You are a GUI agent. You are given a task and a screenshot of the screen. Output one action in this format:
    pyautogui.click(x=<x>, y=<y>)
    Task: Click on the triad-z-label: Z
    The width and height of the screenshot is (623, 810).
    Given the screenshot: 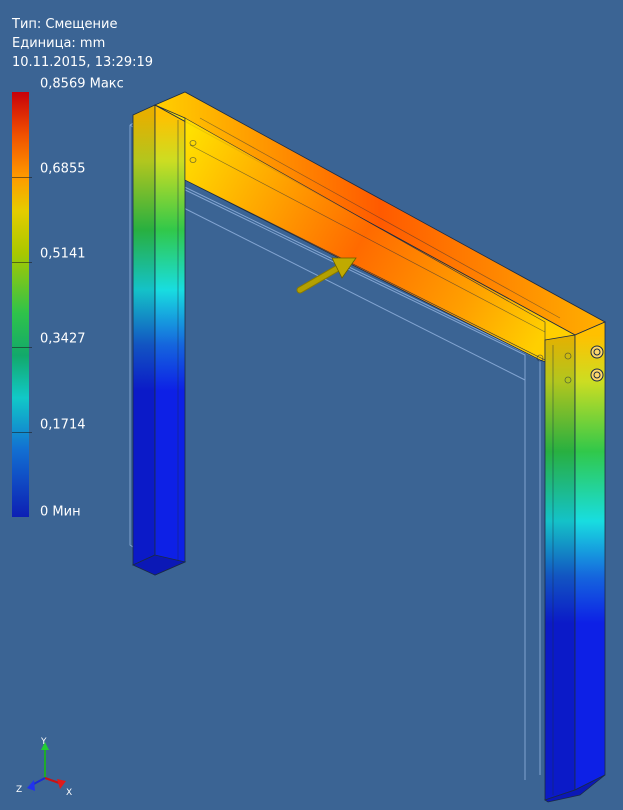 What is the action you would take?
    pyautogui.click(x=19, y=790)
    